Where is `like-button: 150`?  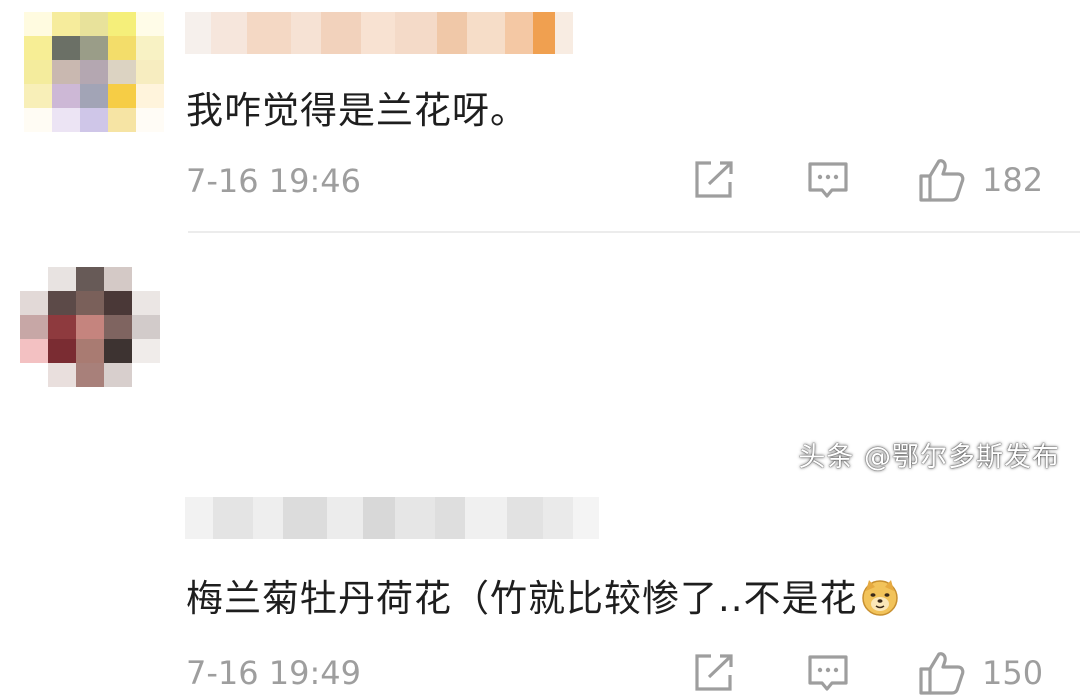
like-button: 150 is located at coordinates (980, 673).